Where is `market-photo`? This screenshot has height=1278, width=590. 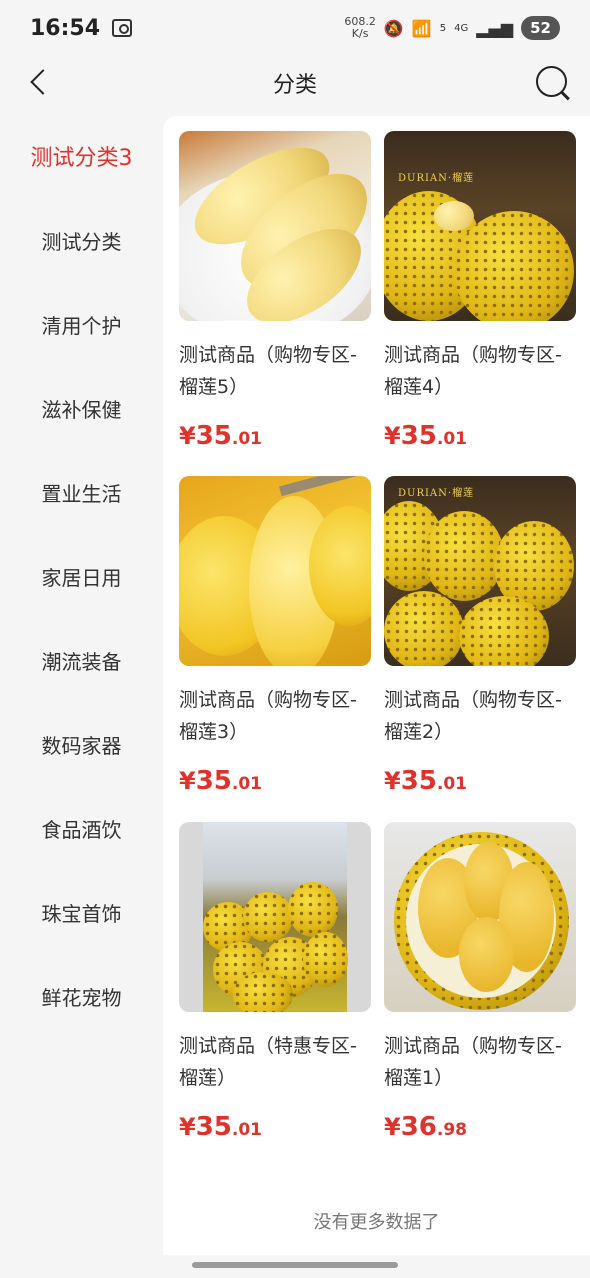 market-photo is located at coordinates (275, 917).